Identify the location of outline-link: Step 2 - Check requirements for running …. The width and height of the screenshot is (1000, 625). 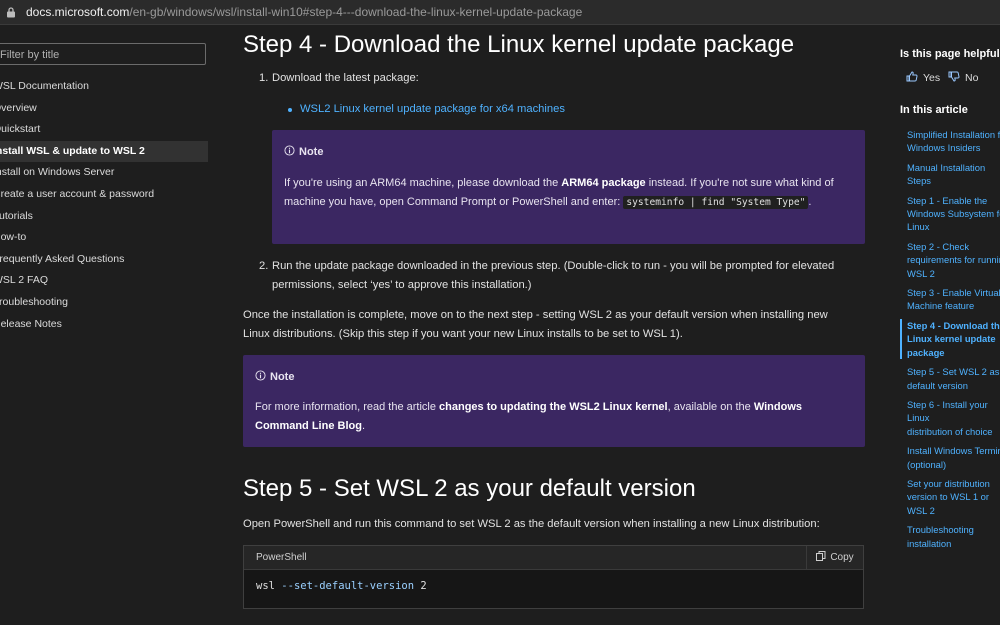
(950, 260).